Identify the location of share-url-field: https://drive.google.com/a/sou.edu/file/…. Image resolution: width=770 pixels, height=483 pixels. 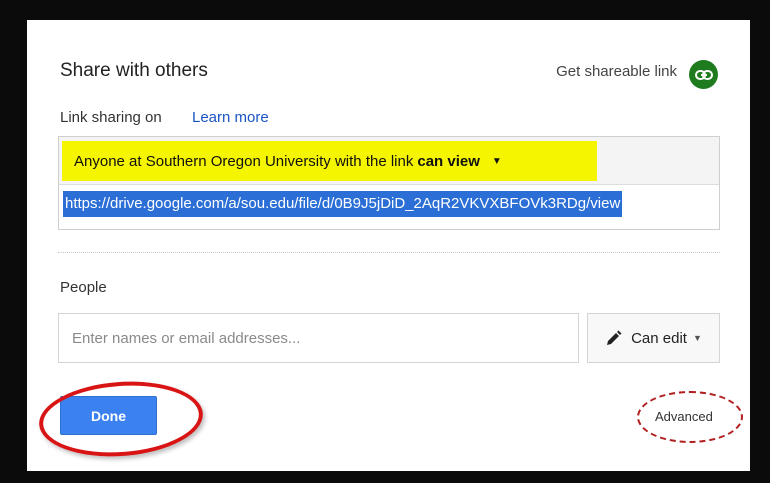
(343, 204).